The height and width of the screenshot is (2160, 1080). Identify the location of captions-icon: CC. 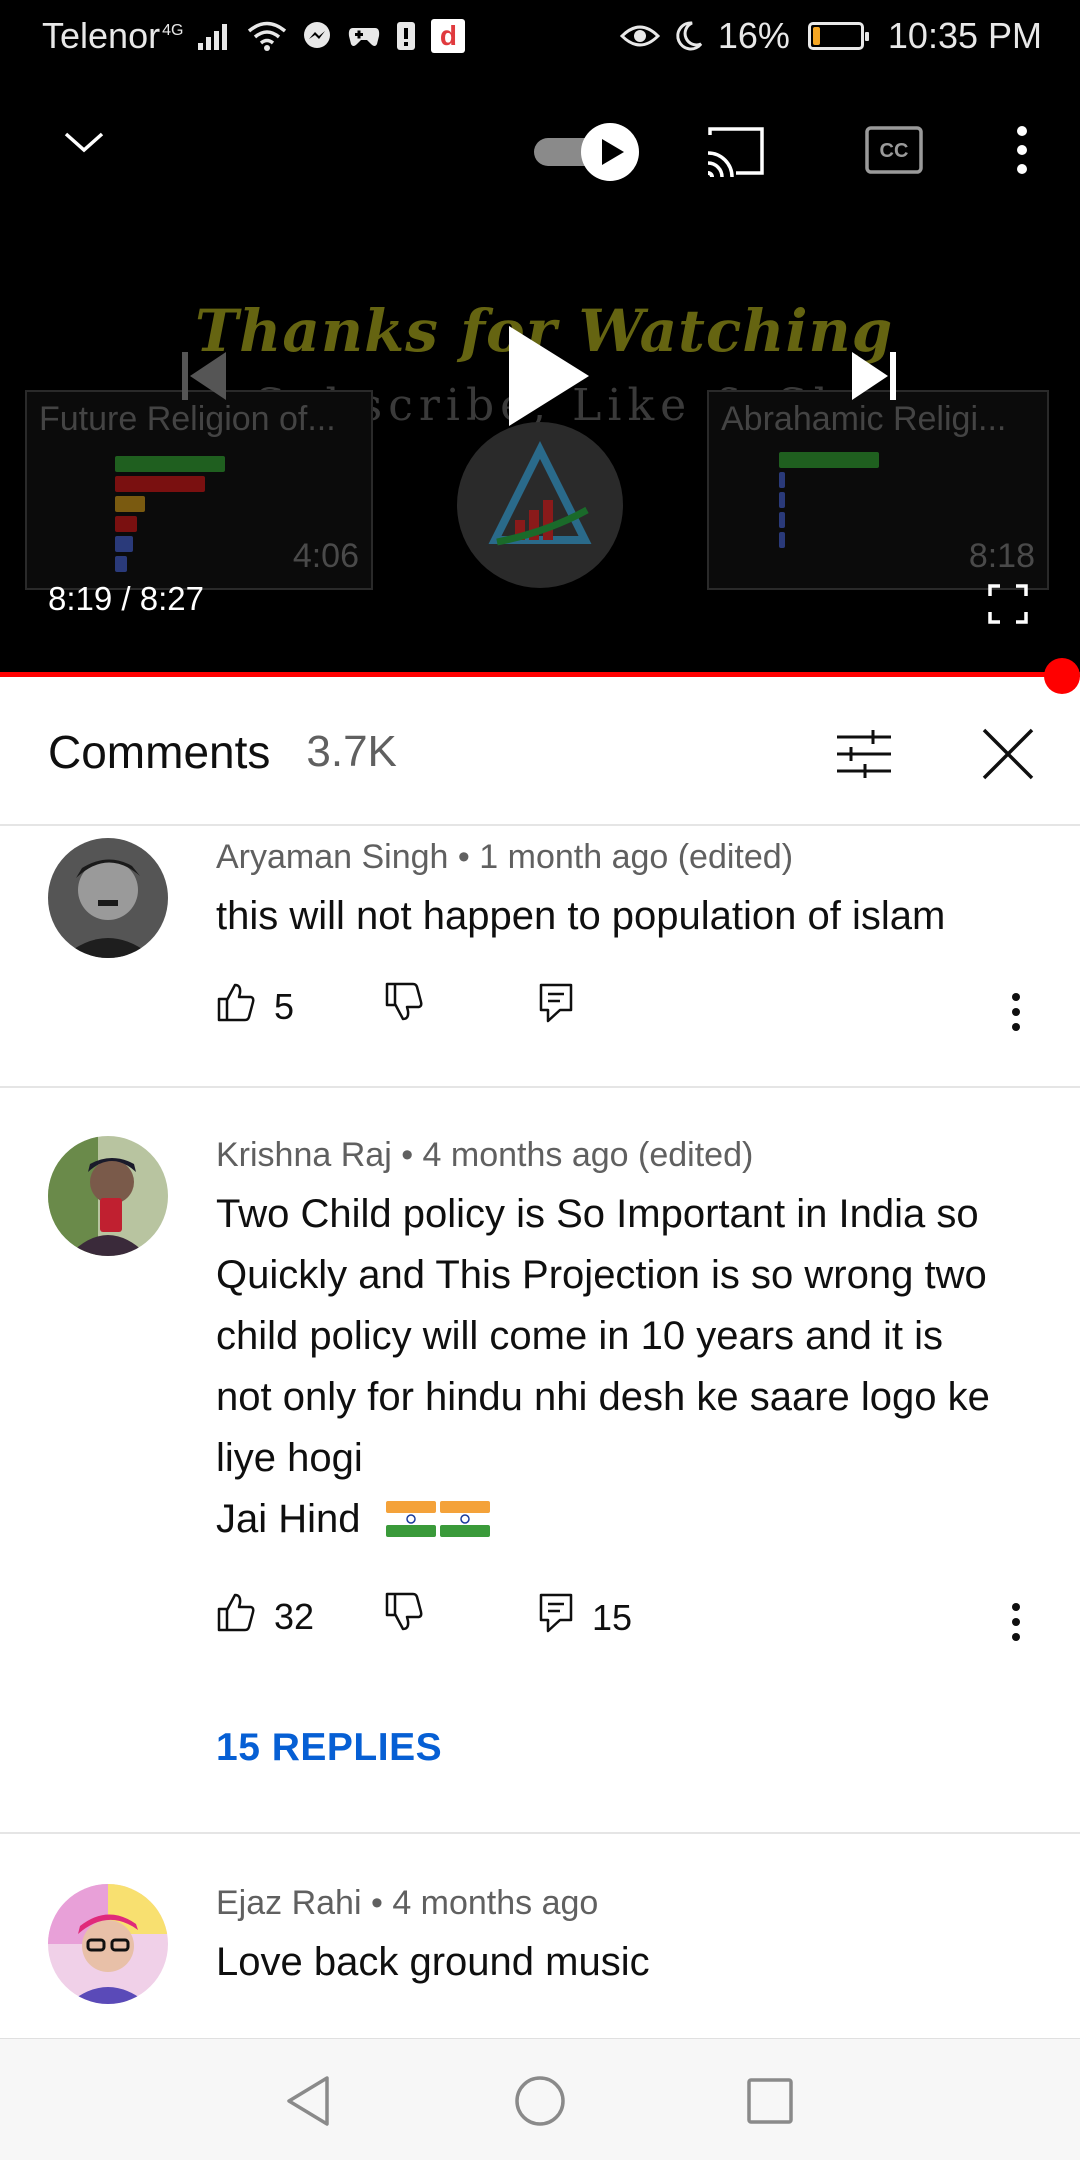
(894, 150).